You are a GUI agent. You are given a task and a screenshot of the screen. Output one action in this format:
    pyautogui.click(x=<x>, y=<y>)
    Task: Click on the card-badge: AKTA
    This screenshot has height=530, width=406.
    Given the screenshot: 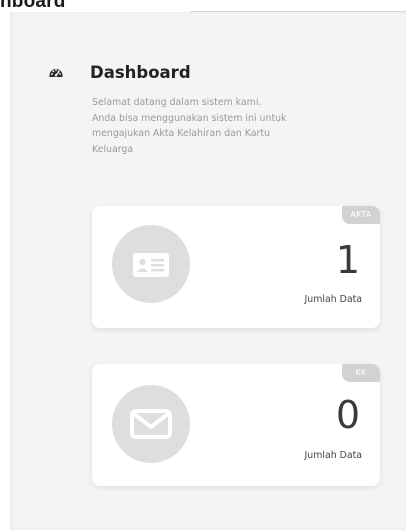 What is the action you would take?
    pyautogui.click(x=361, y=215)
    